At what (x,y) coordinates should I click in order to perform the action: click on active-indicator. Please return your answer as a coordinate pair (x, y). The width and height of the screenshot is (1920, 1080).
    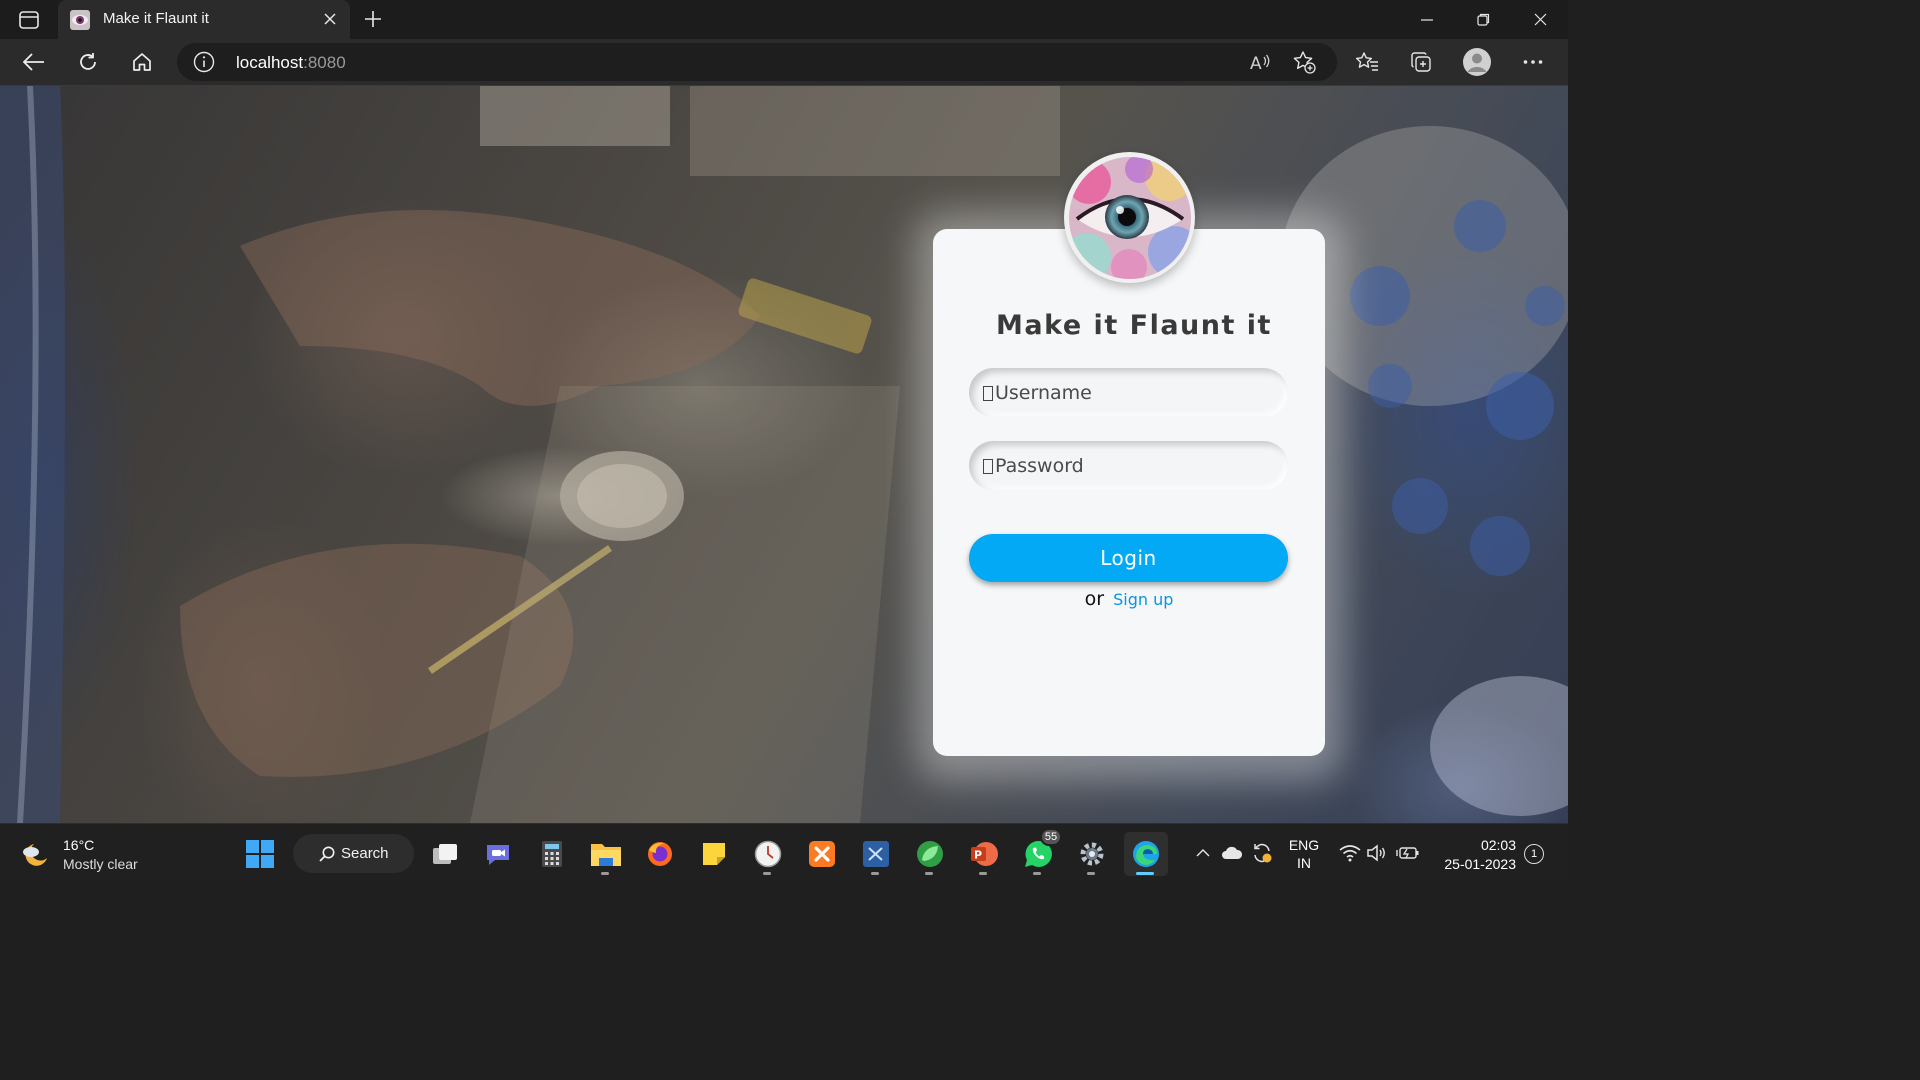
    Looking at the image, I should click on (1145, 873).